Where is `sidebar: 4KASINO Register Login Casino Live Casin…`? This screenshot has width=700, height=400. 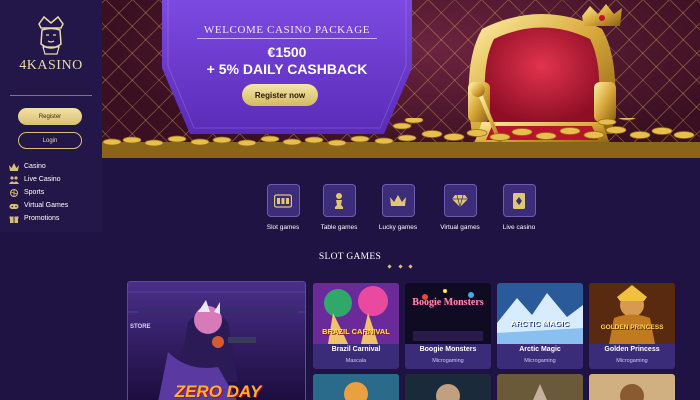 sidebar: 4KASINO Register Login Casino Live Casin… is located at coordinates (51, 116).